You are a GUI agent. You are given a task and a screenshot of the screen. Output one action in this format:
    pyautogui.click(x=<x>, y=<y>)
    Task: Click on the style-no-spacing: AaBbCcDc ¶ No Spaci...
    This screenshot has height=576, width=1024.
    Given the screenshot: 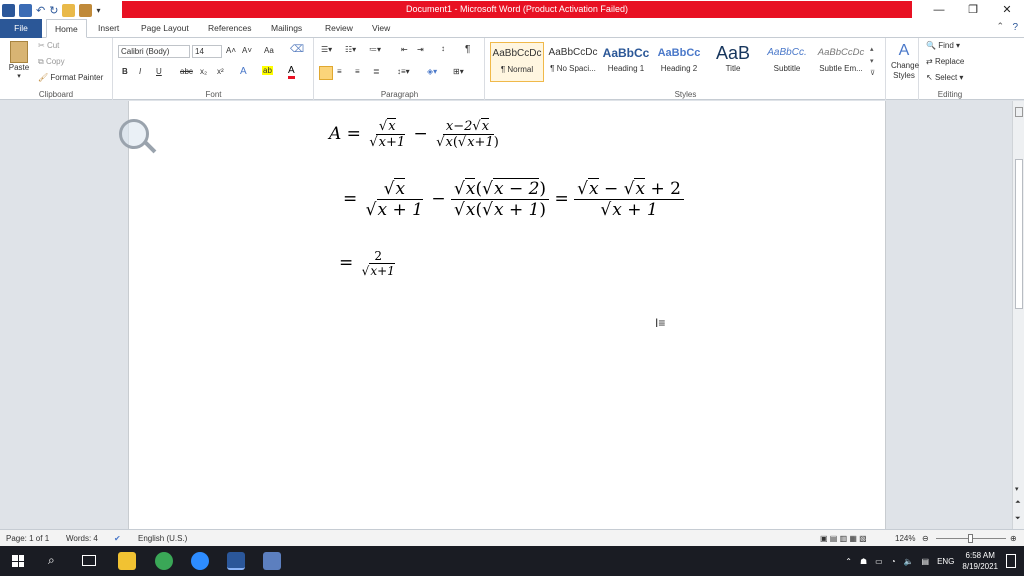 What is the action you would take?
    pyautogui.click(x=573, y=62)
    